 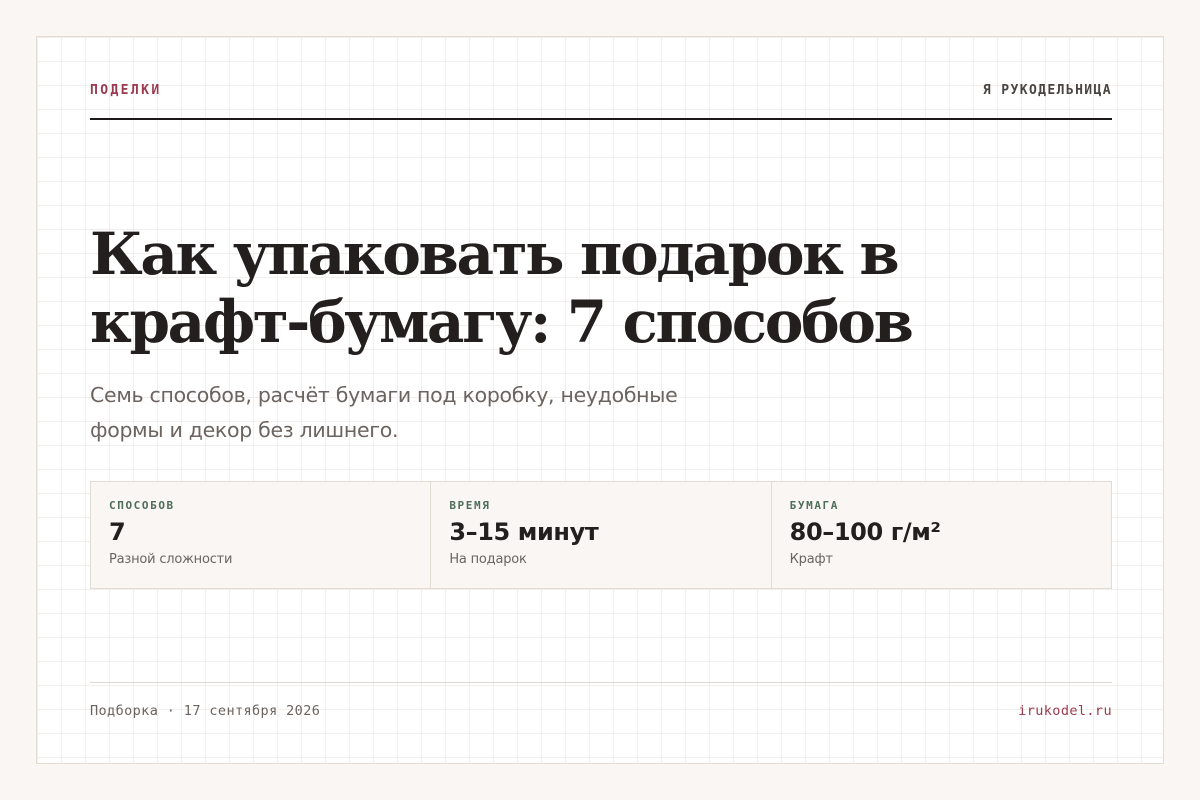 I want to click on top-bar: ПОДЕЛКИ Я РУКОДЕЛЬНИЦА, so click(x=601, y=100).